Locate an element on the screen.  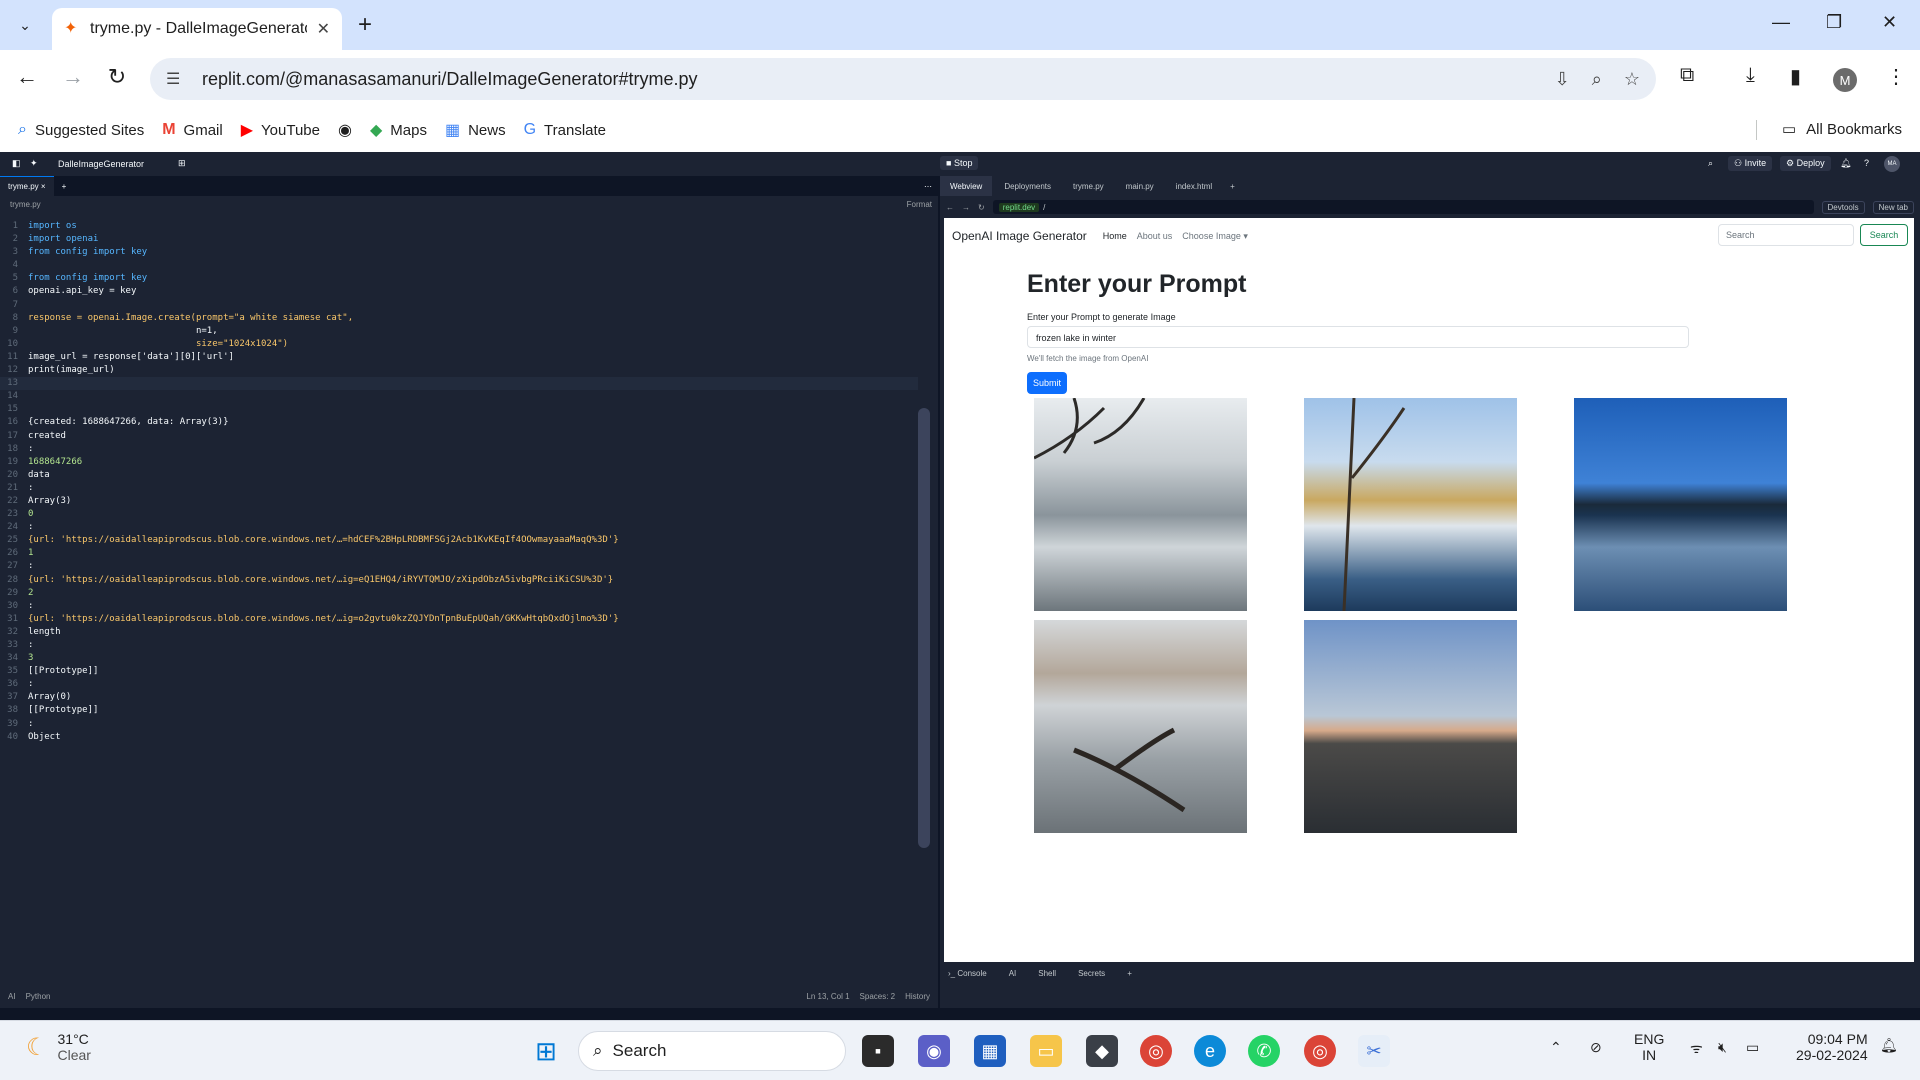
file-explorer-icon: ▭ is located at coordinates (1046, 1051).